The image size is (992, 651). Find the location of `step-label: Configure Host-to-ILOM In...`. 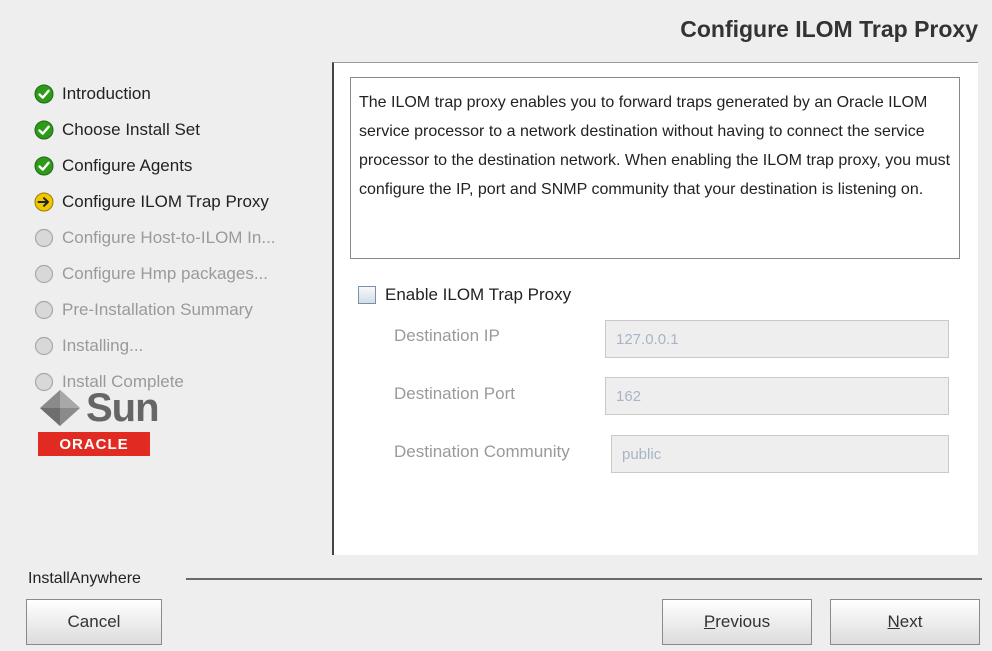

step-label: Configure Host-to-ILOM In... is located at coordinates (169, 237).